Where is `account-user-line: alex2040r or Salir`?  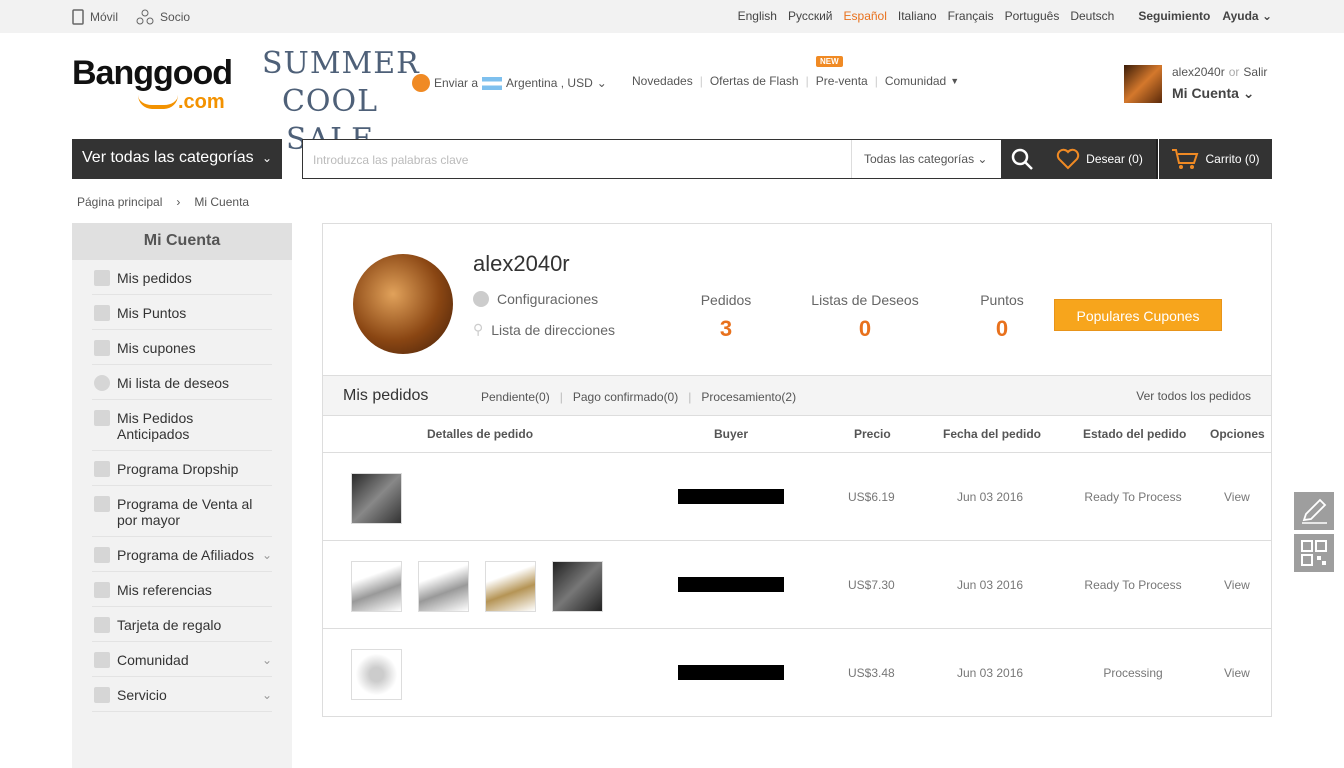
account-user-line: alex2040r or Salir is located at coordinates (1219, 72).